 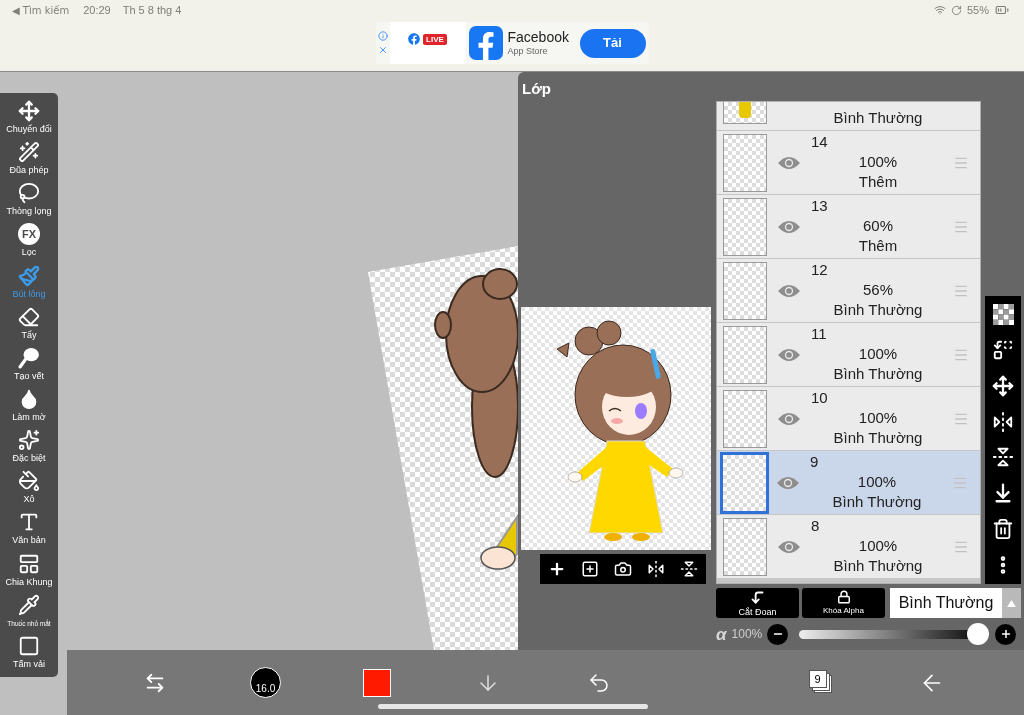 I want to click on layer-row: 8 100% Bình Thường, so click(x=848, y=546).